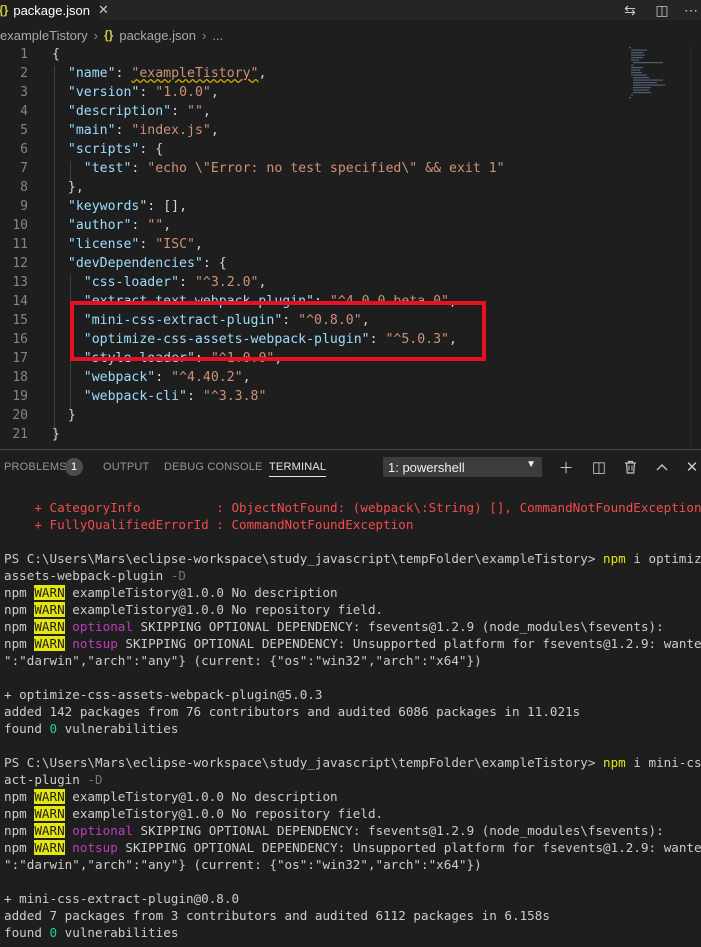  What do you see at coordinates (426, 467) in the screenshot?
I see `terminal-select-value: 1: powershell` at bounding box center [426, 467].